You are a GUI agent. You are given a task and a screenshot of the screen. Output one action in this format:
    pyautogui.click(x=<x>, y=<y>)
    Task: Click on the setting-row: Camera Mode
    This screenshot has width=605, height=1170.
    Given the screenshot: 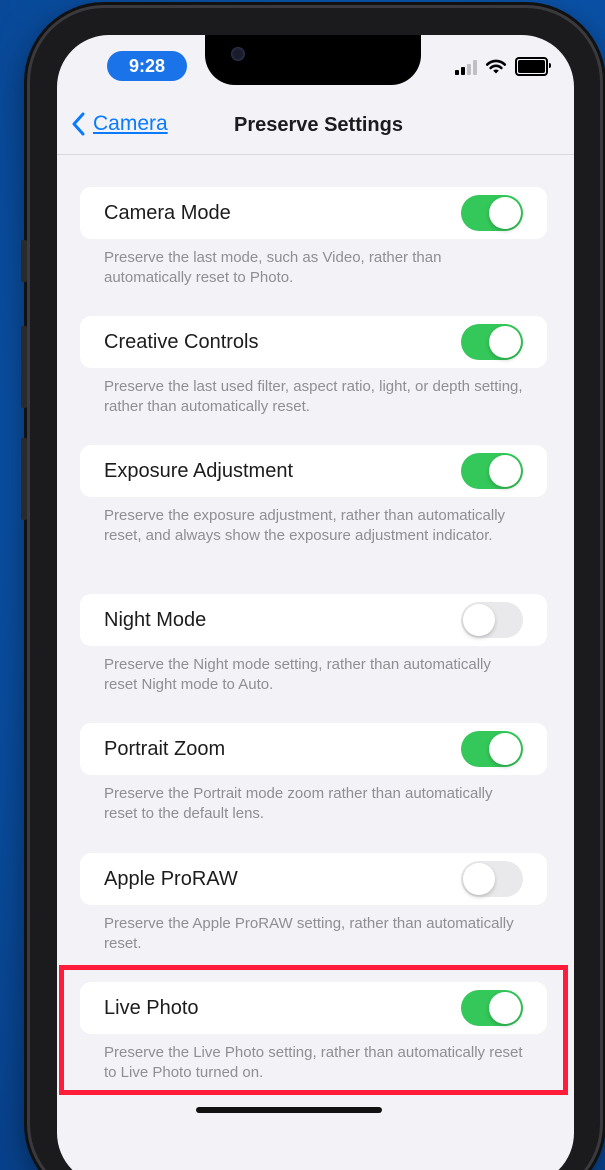 What is the action you would take?
    pyautogui.click(x=313, y=213)
    